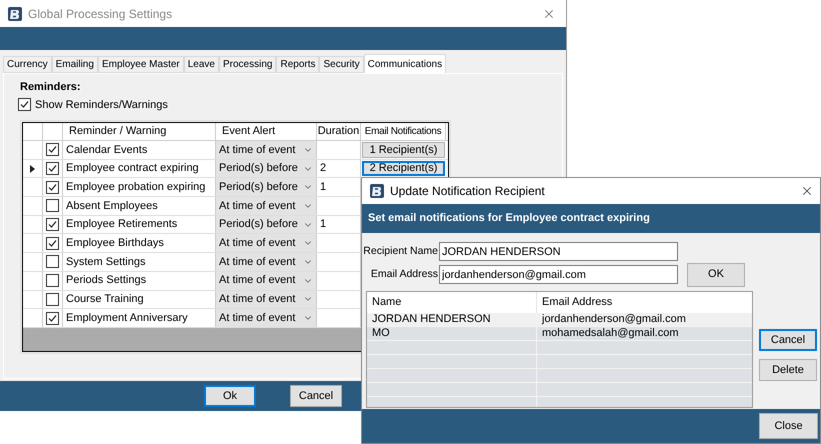 This screenshot has width=821, height=444. Describe the element at coordinates (201, 64) in the screenshot. I see `tab: Leave` at that location.